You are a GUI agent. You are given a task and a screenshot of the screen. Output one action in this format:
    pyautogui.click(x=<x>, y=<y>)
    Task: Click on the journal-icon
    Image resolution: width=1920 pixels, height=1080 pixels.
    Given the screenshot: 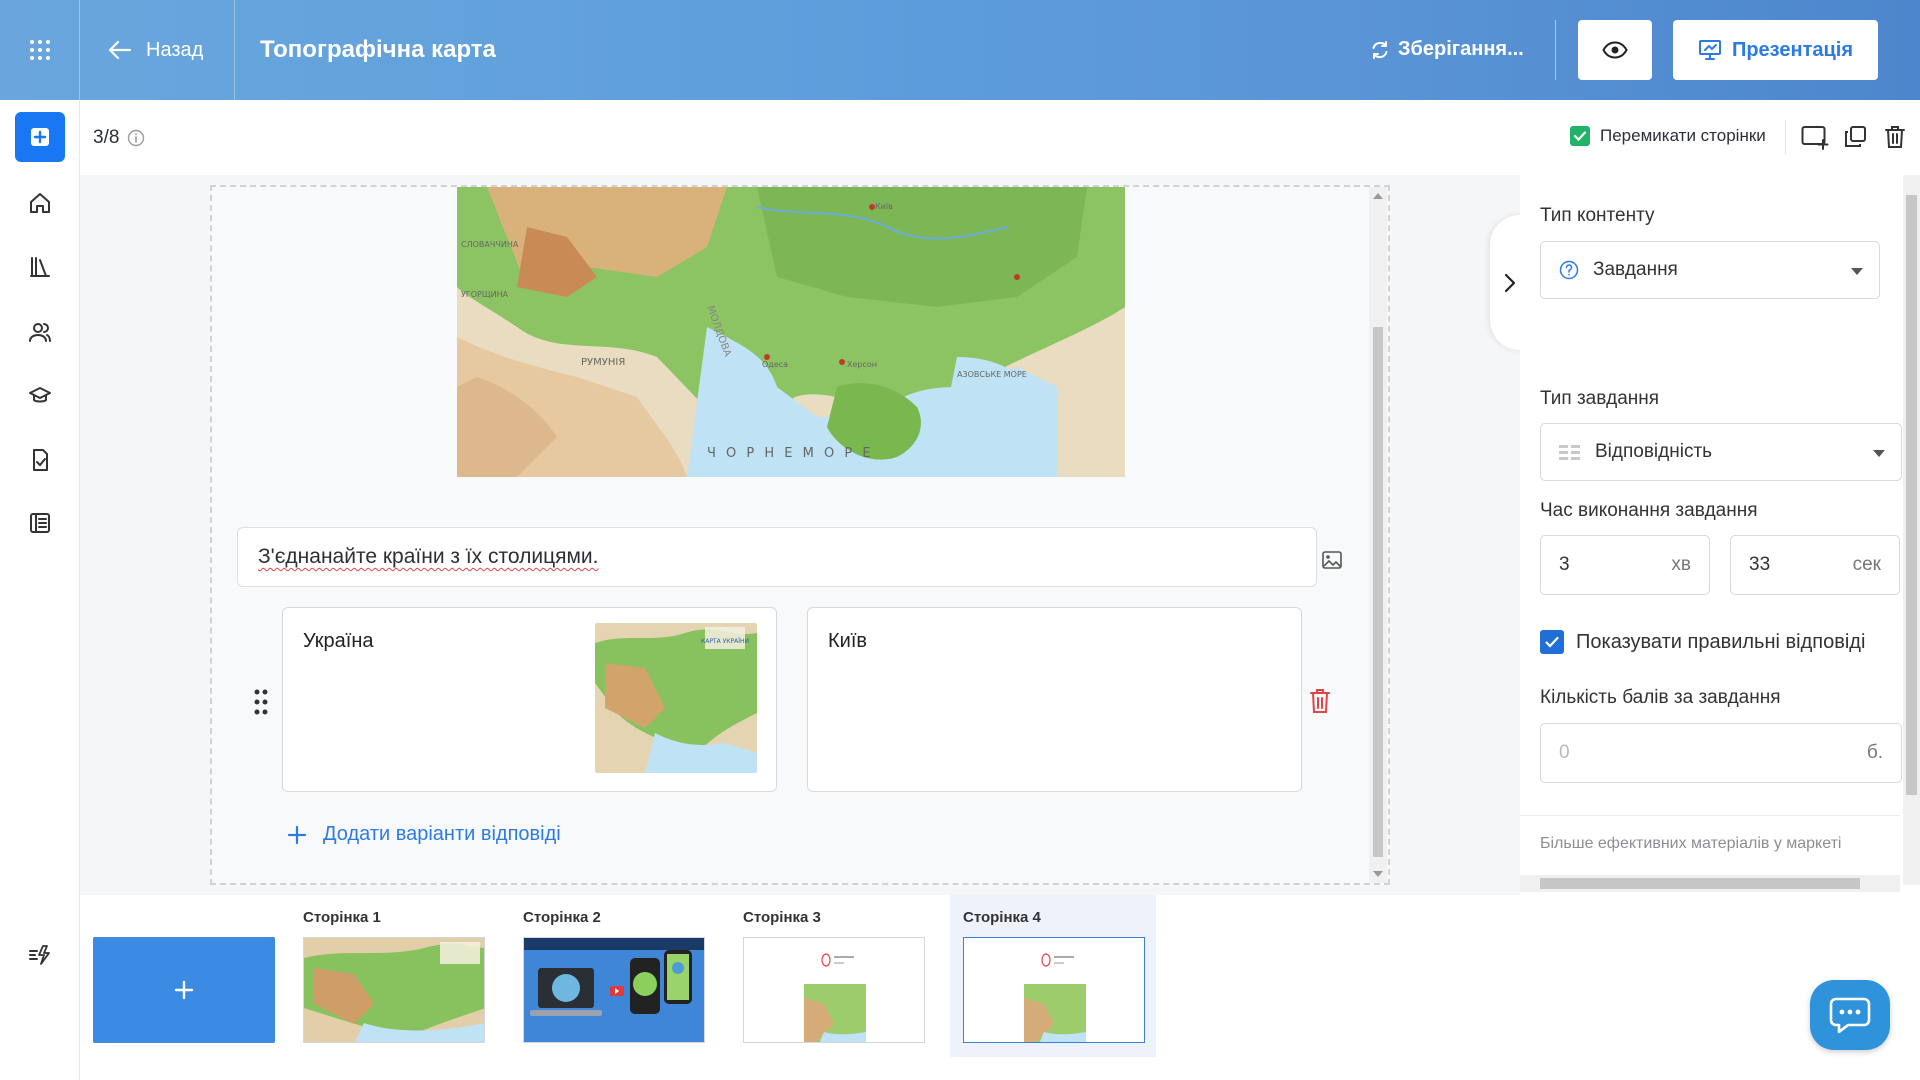 What is the action you would take?
    pyautogui.click(x=40, y=523)
    